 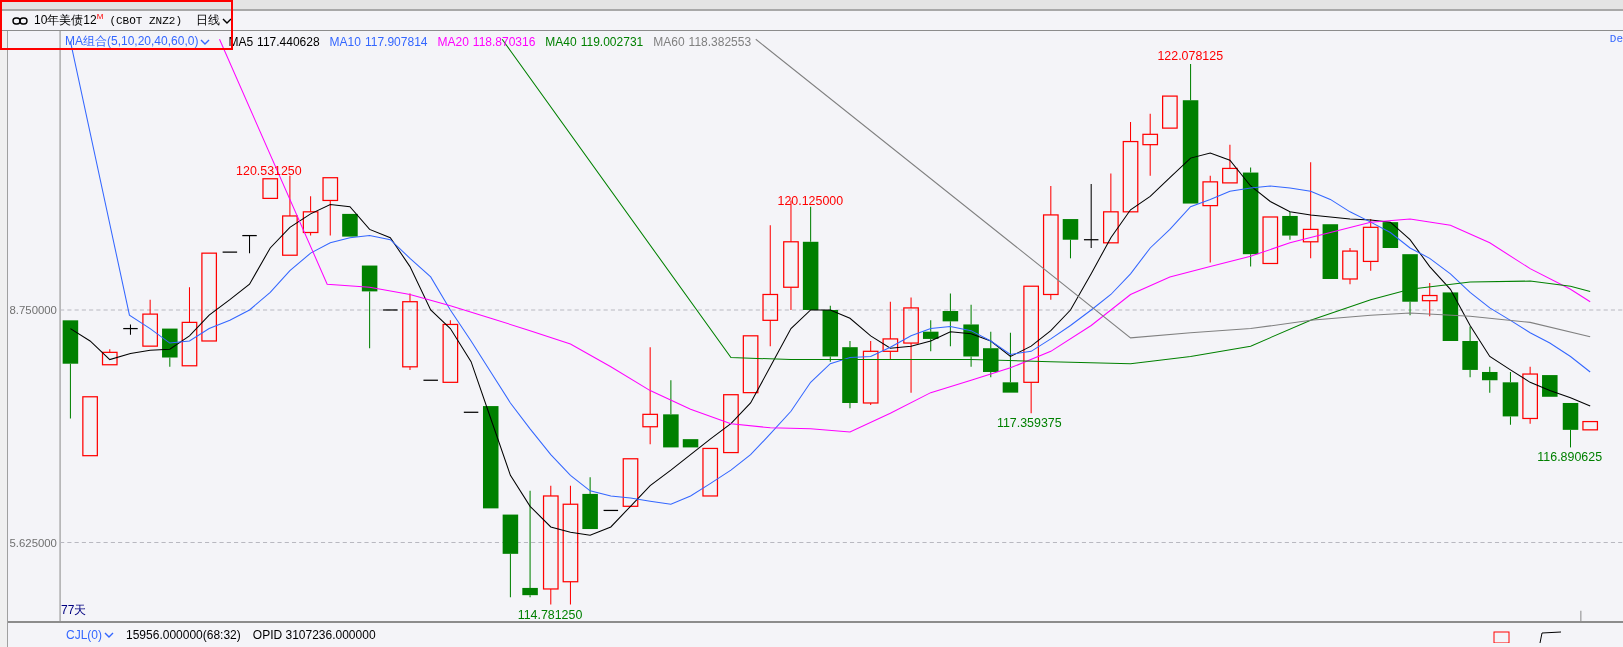 I want to click on ma-name: MA40, so click(x=561, y=41).